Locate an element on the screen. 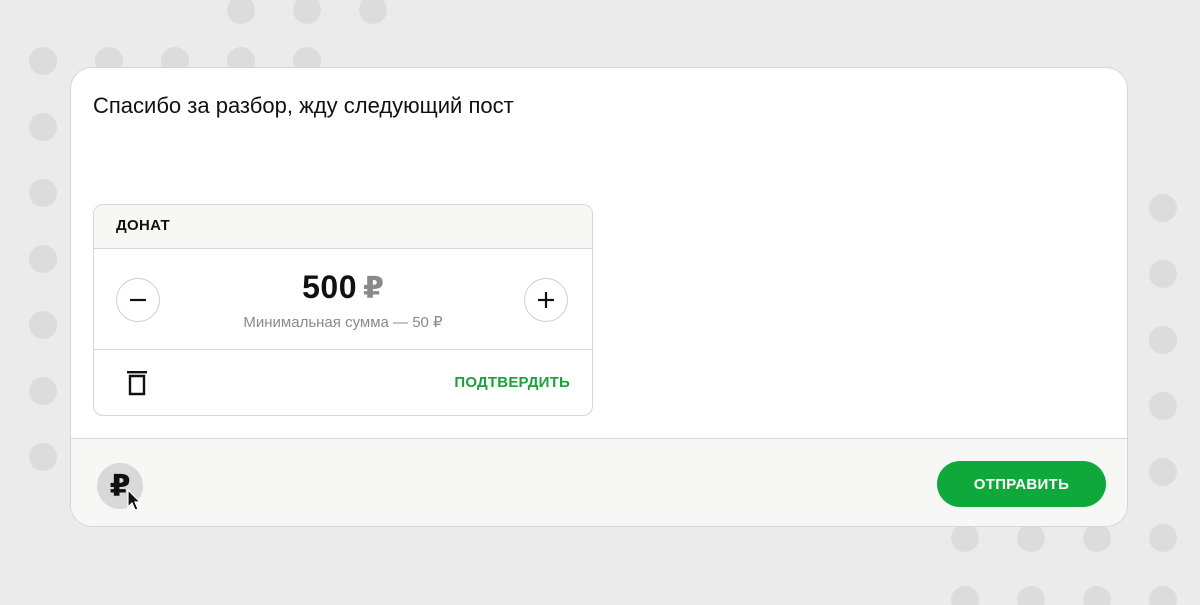  composer-toolbar: ₽ ОТПРАВИТЬ is located at coordinates (599, 482).